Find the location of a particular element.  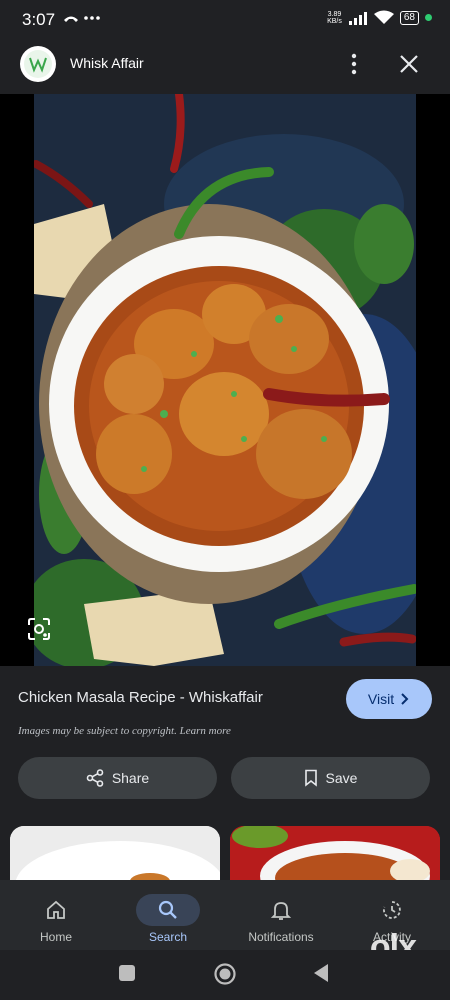

search-icon is located at coordinates (168, 910).